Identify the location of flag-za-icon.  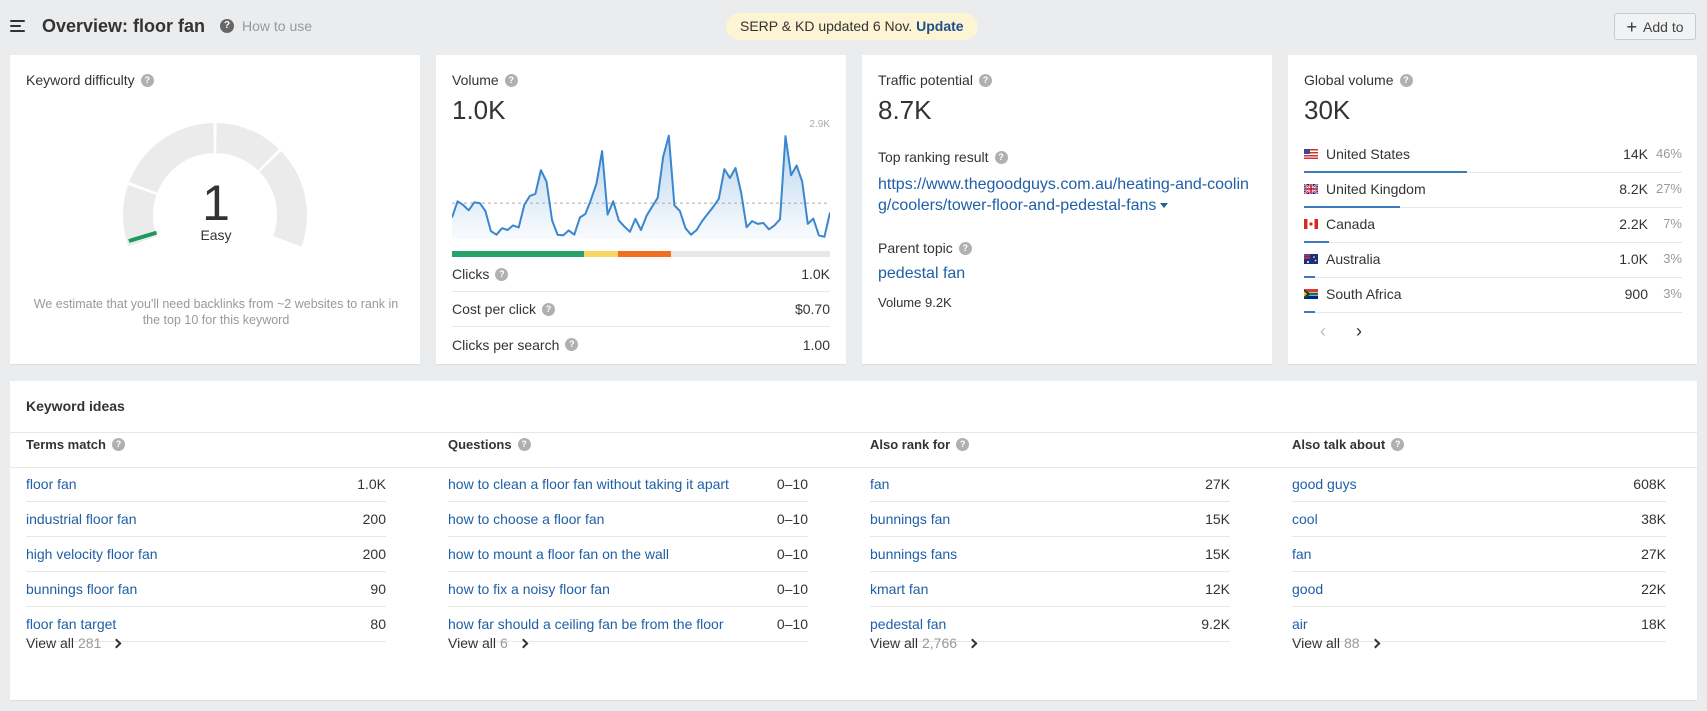
(1311, 294).